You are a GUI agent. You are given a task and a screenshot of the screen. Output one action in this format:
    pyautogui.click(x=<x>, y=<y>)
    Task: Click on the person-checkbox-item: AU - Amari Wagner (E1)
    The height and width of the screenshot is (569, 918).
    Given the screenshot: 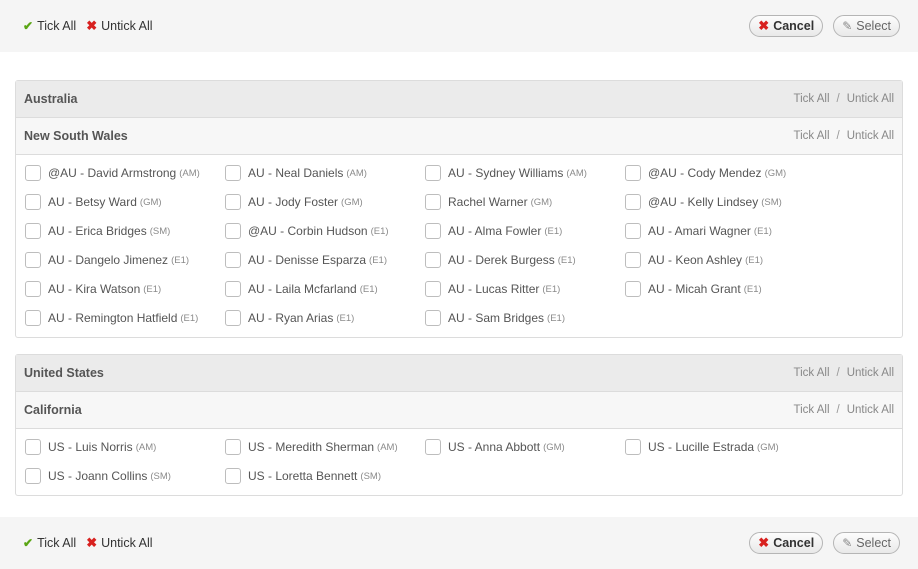 What is the action you would take?
    pyautogui.click(x=698, y=231)
    